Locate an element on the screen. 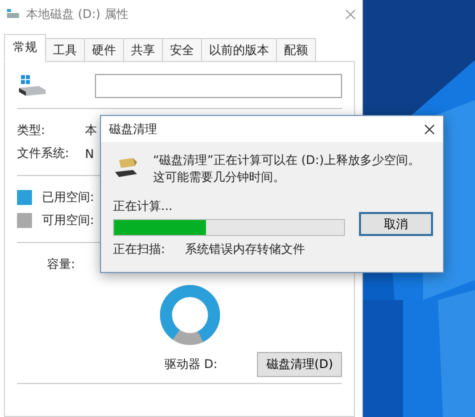  legend-label: 已用空间: is located at coordinates (68, 197).